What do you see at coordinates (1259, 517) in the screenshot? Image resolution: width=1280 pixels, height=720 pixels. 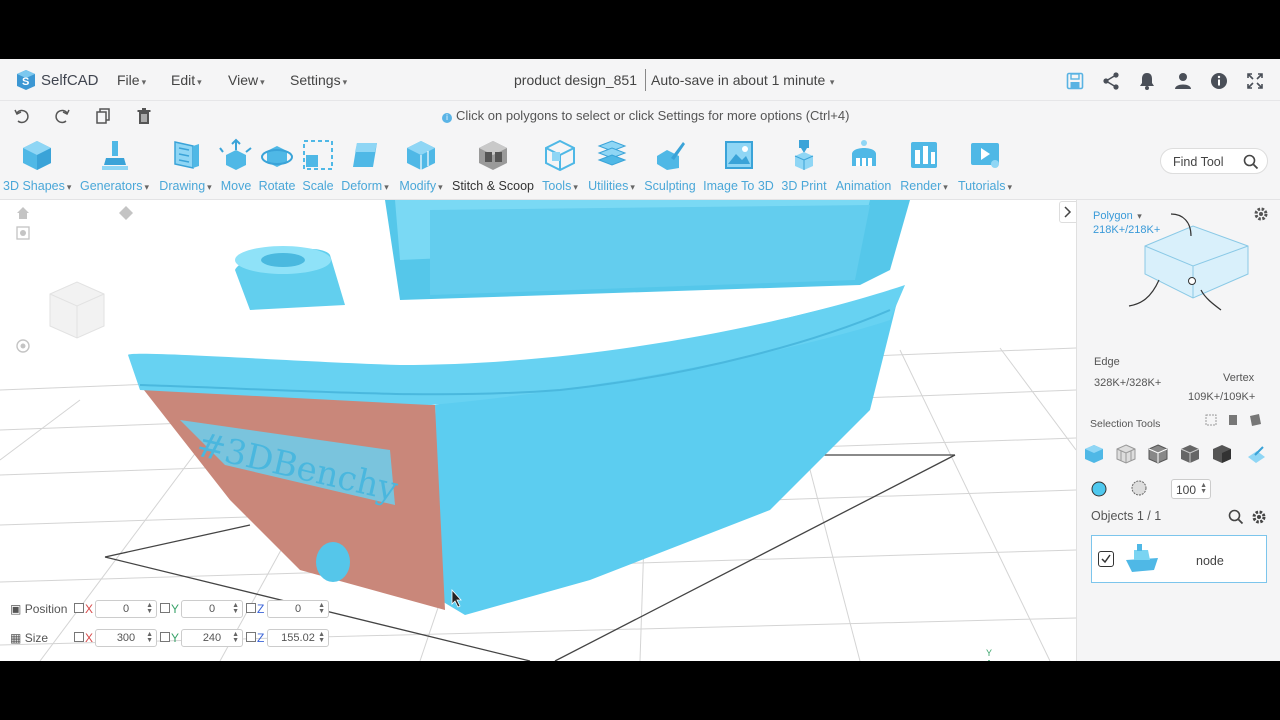 I see `objects-settings-gear-icon` at bounding box center [1259, 517].